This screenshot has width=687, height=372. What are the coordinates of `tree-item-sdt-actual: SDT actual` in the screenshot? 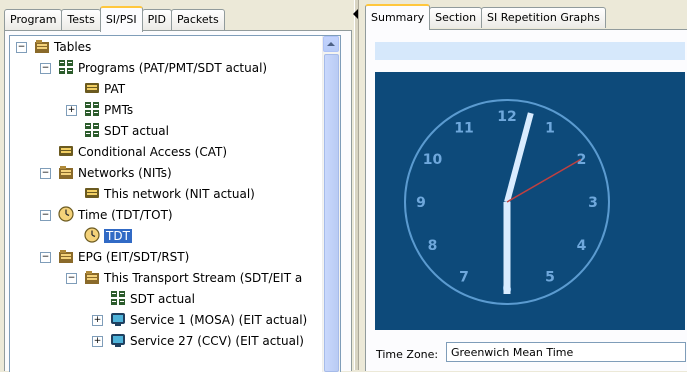 It's located at (126, 131).